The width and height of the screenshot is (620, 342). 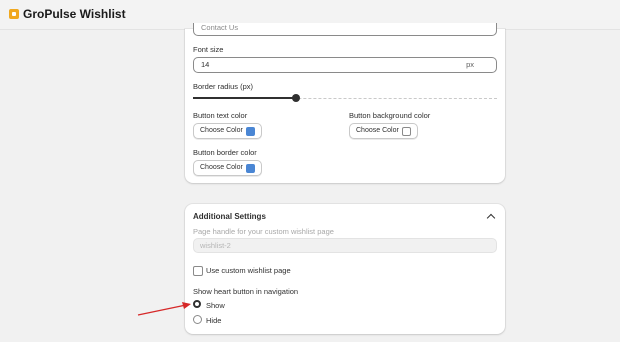 I want to click on button-text-input: Contact Us, so click(x=345, y=29).